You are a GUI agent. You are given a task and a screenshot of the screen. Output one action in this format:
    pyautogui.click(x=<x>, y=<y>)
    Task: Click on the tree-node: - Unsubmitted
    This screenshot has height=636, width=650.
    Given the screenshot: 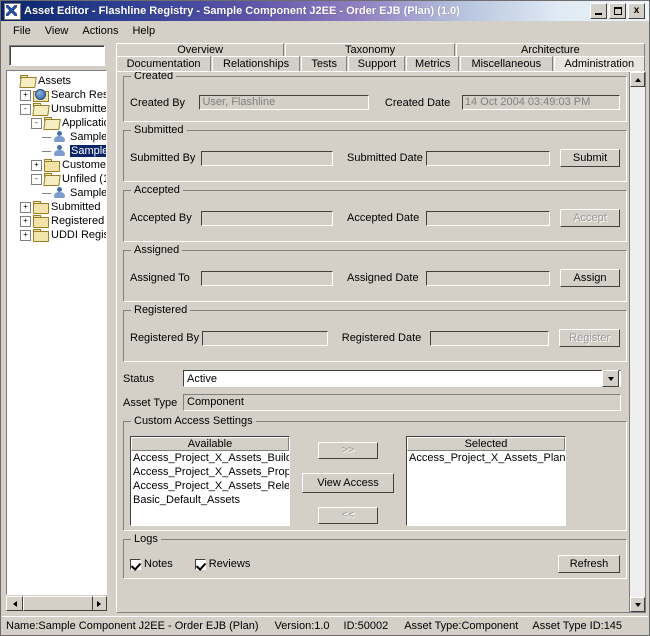 What is the action you would take?
    pyautogui.click(x=56, y=109)
    